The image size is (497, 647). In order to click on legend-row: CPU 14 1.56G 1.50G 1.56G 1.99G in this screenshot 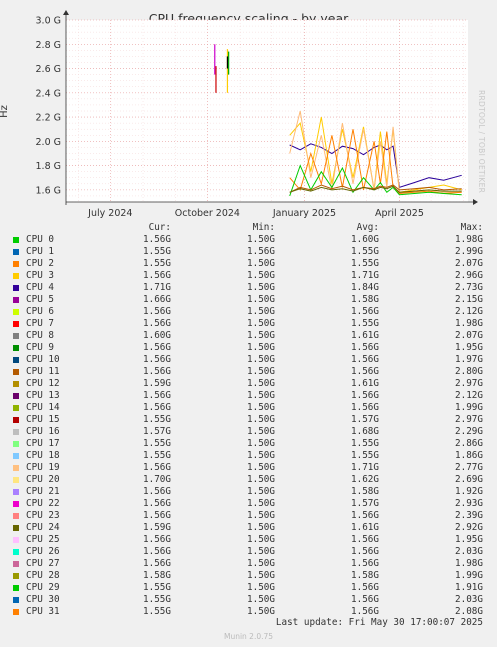, I will do `click(248, 408)`.